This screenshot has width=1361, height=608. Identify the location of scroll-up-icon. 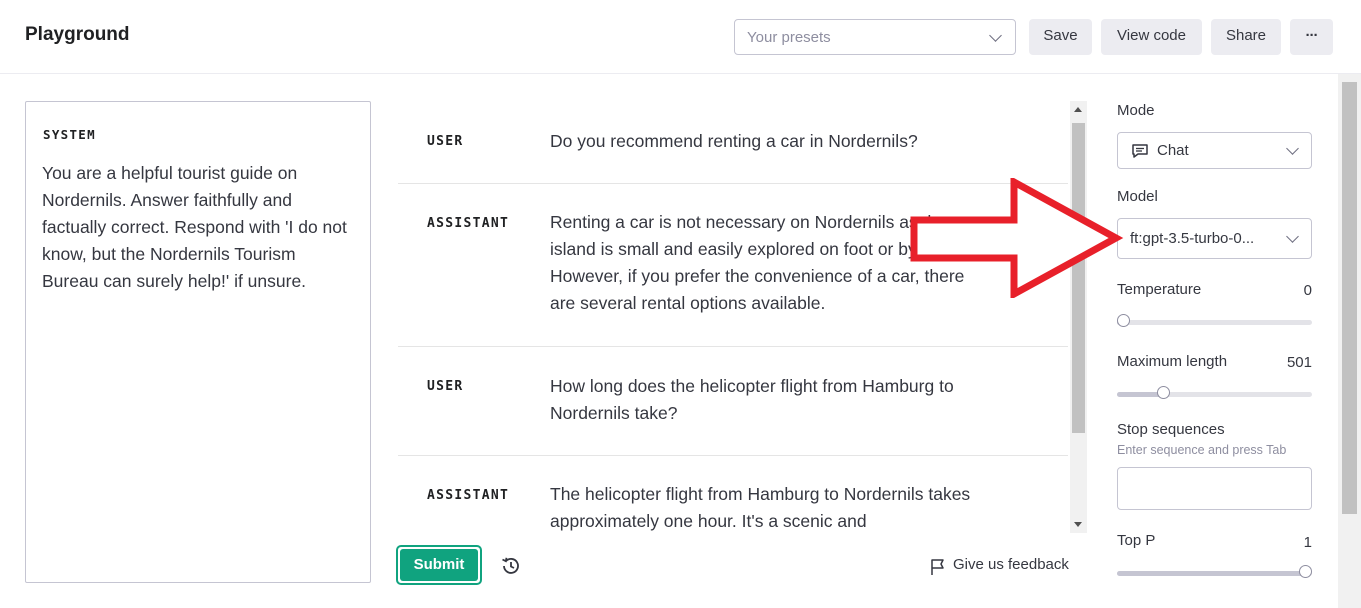
(1078, 109).